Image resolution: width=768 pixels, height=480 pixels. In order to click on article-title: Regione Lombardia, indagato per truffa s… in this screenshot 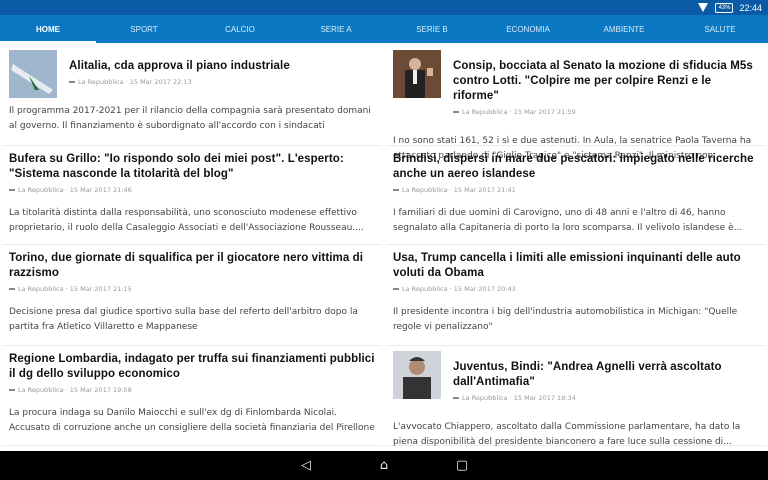, I will do `click(192, 367)`.